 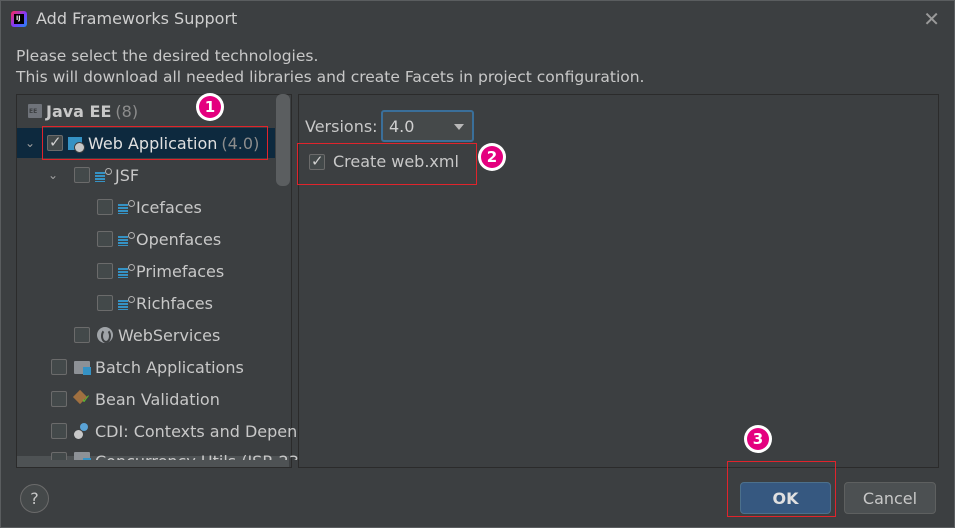 I want to click on highlight-web-application, so click(x=155, y=143).